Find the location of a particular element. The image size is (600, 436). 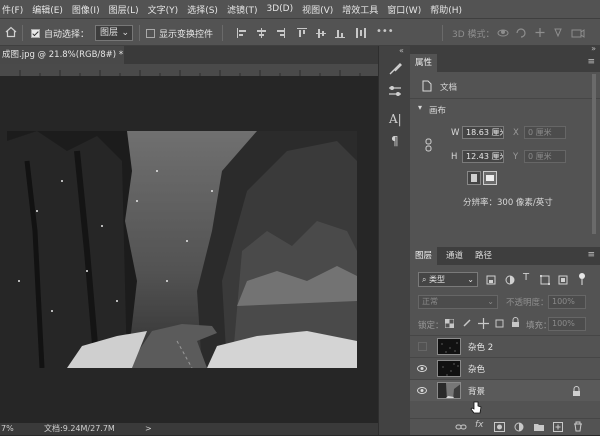

align-top-icon is located at coordinates (302, 33).